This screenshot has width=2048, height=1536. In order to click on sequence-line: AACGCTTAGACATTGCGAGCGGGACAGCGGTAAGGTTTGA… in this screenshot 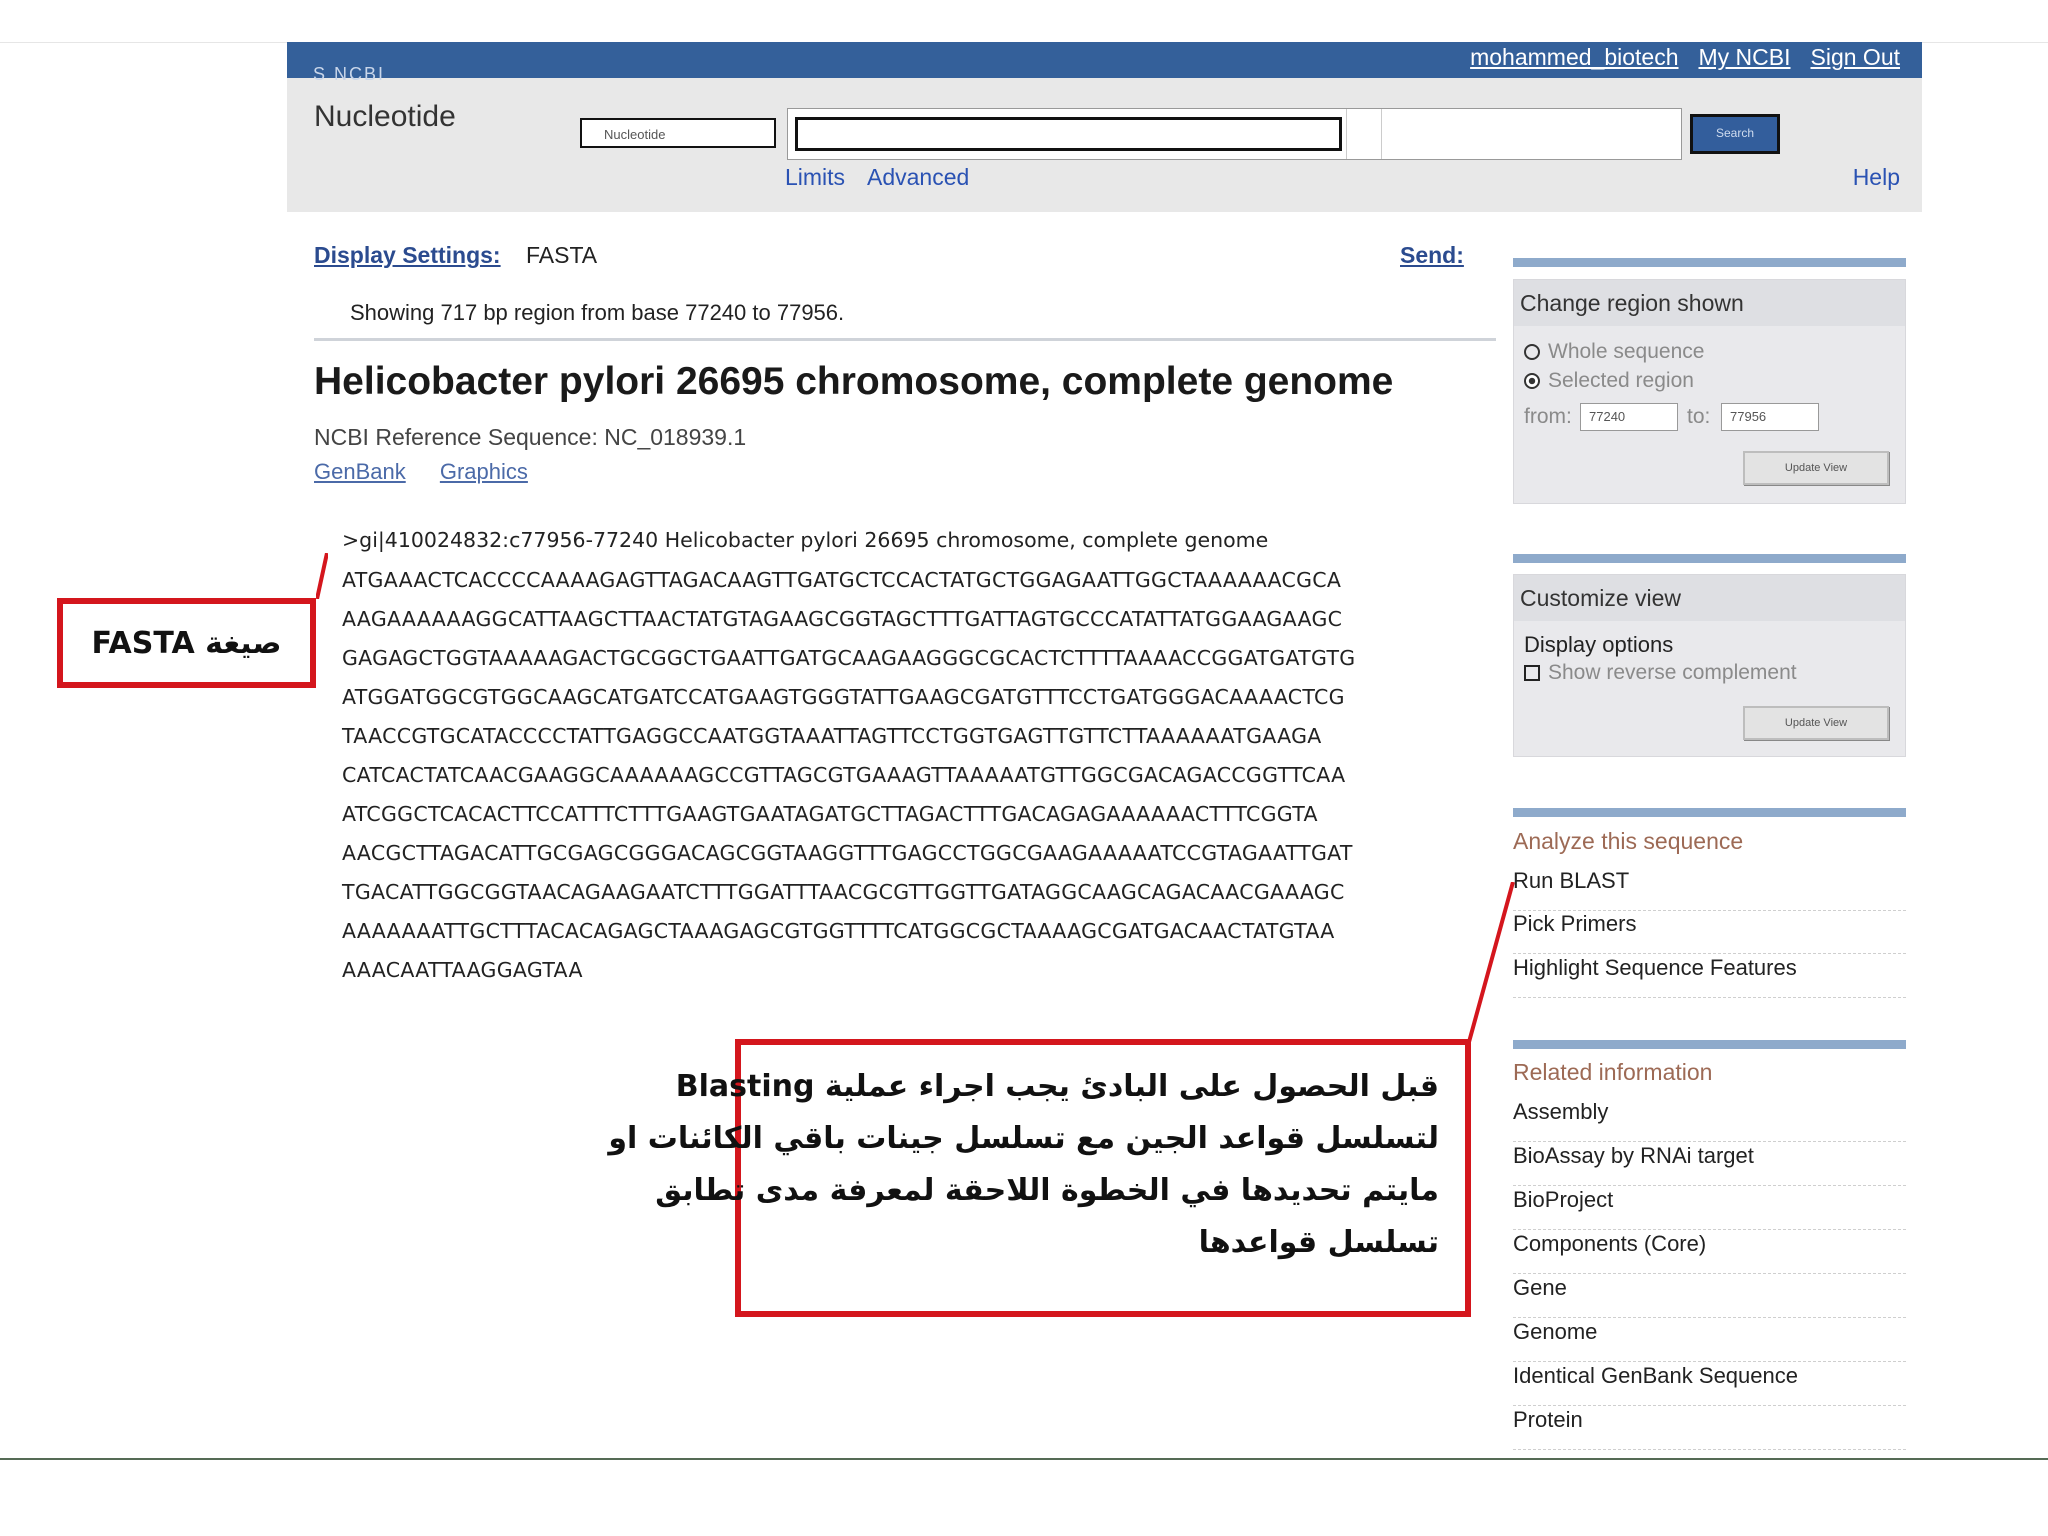, I will do `click(847, 853)`.